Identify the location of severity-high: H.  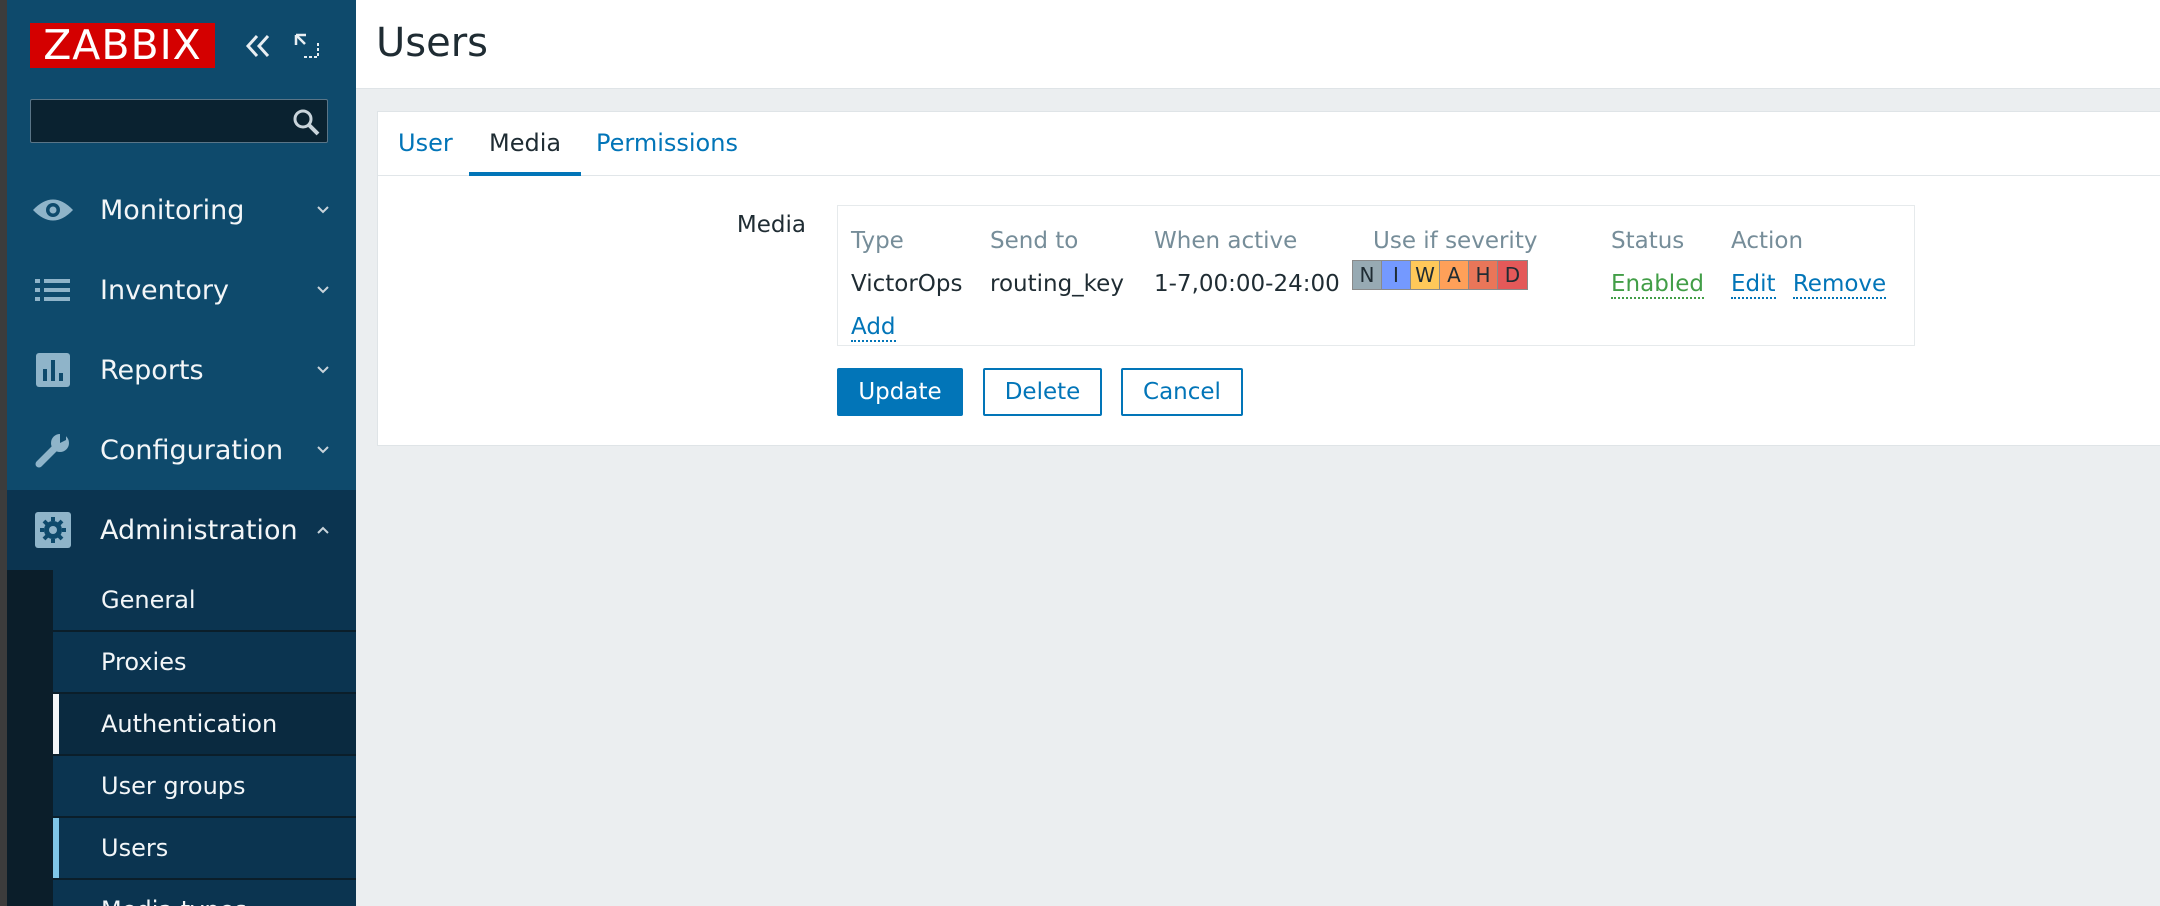
(1483, 275).